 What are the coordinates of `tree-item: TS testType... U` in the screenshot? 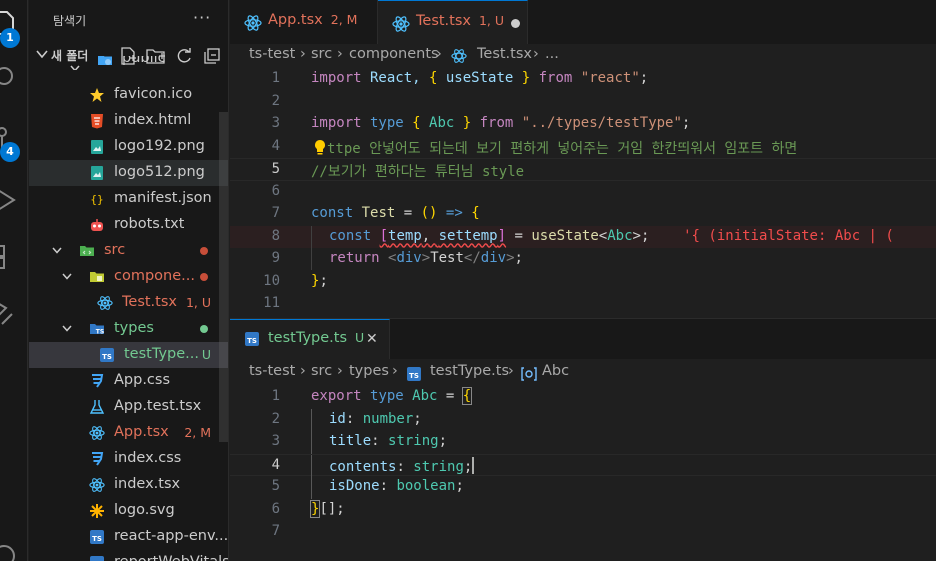 It's located at (128, 355).